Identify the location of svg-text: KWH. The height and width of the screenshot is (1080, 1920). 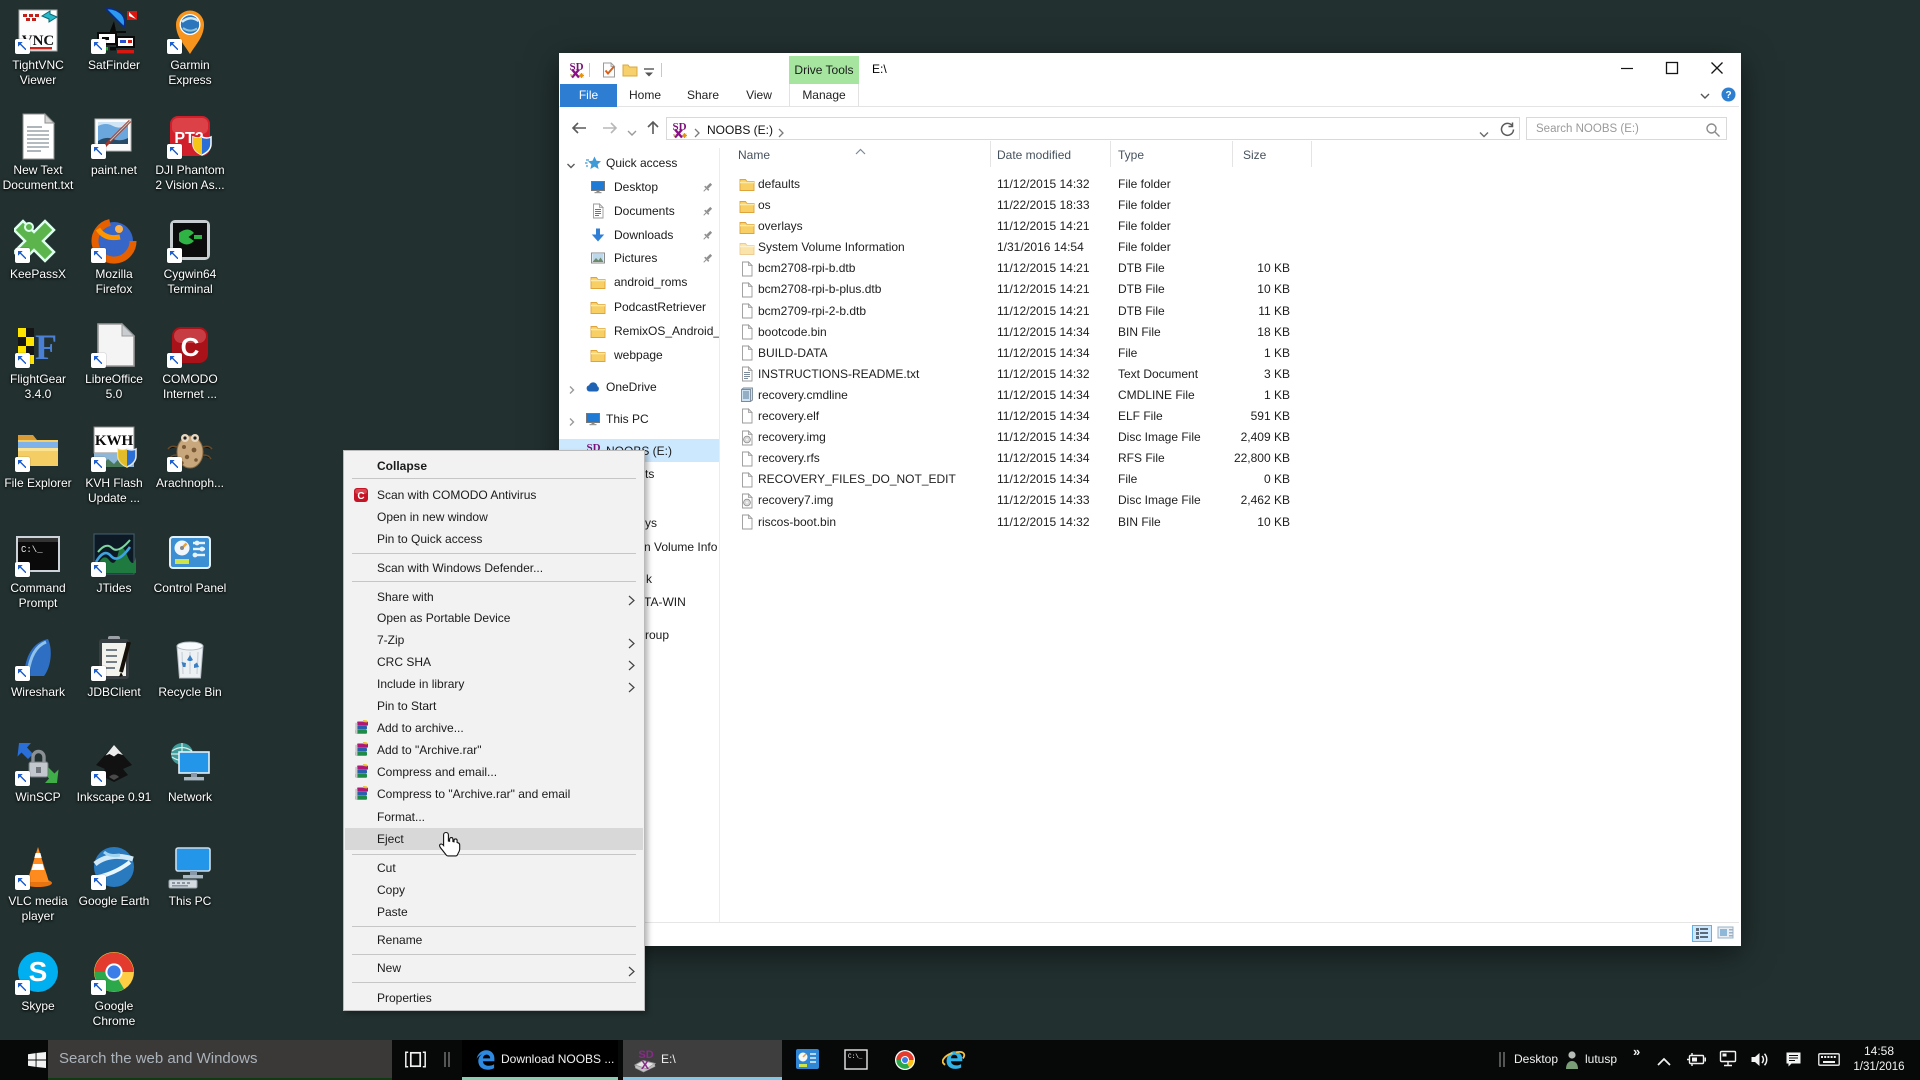
(114, 441).